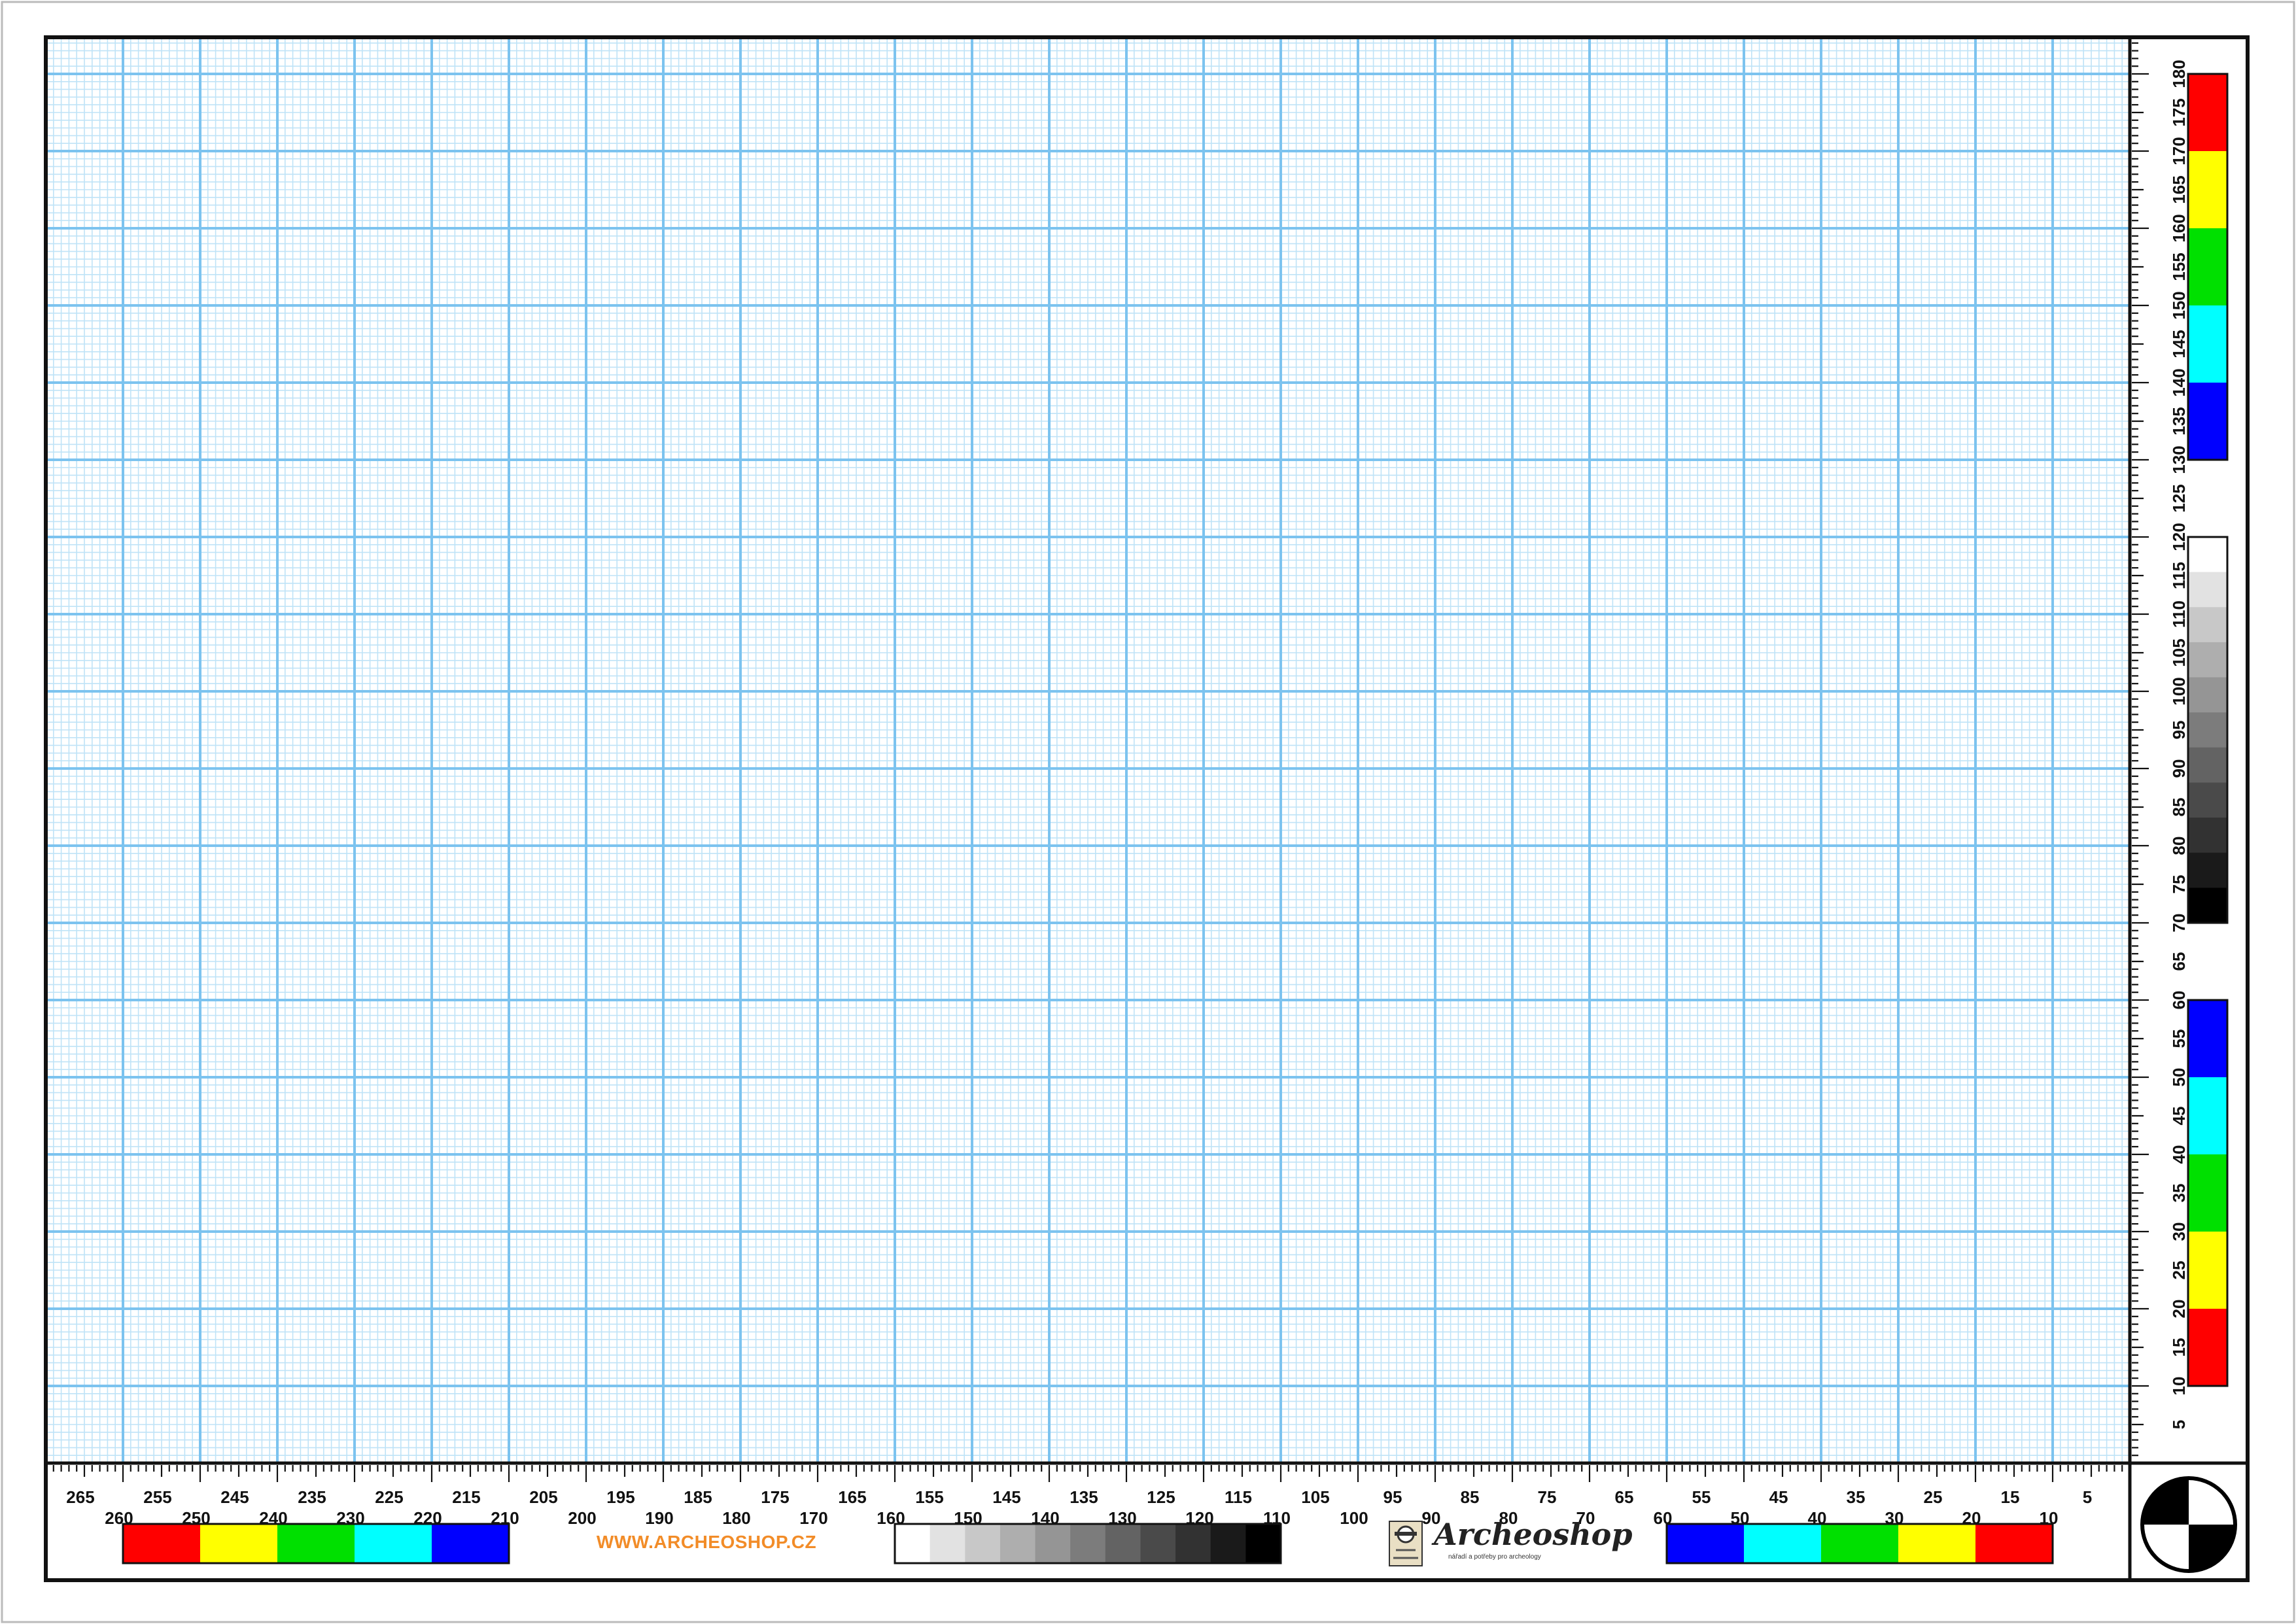  I want to click on side-ruler-label: 155, so click(2179, 266).